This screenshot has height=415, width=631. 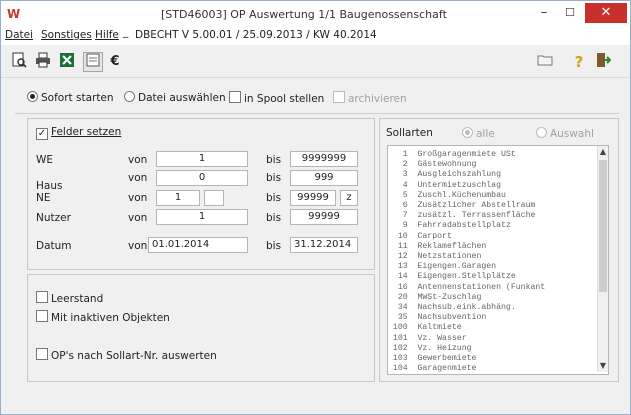 I want to click on minimize-button: –, so click(x=544, y=13).